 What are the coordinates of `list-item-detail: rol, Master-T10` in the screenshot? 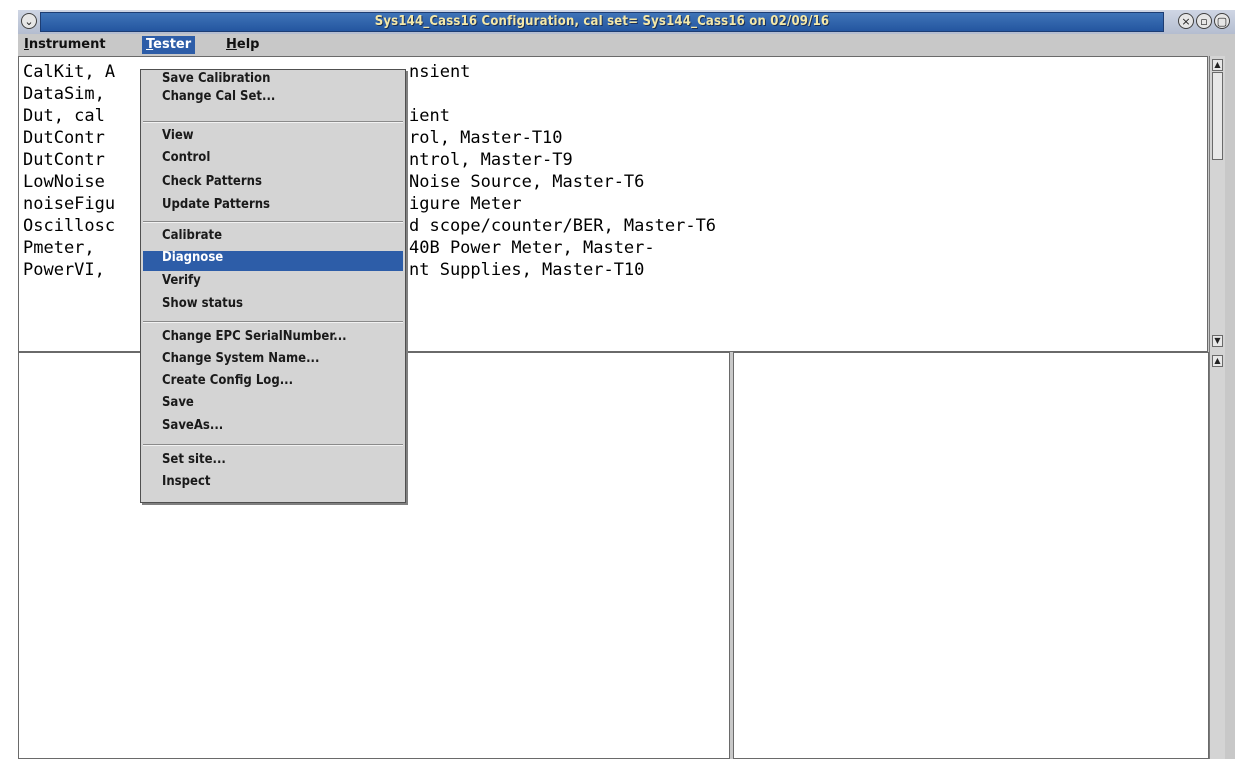 It's located at (486, 138).